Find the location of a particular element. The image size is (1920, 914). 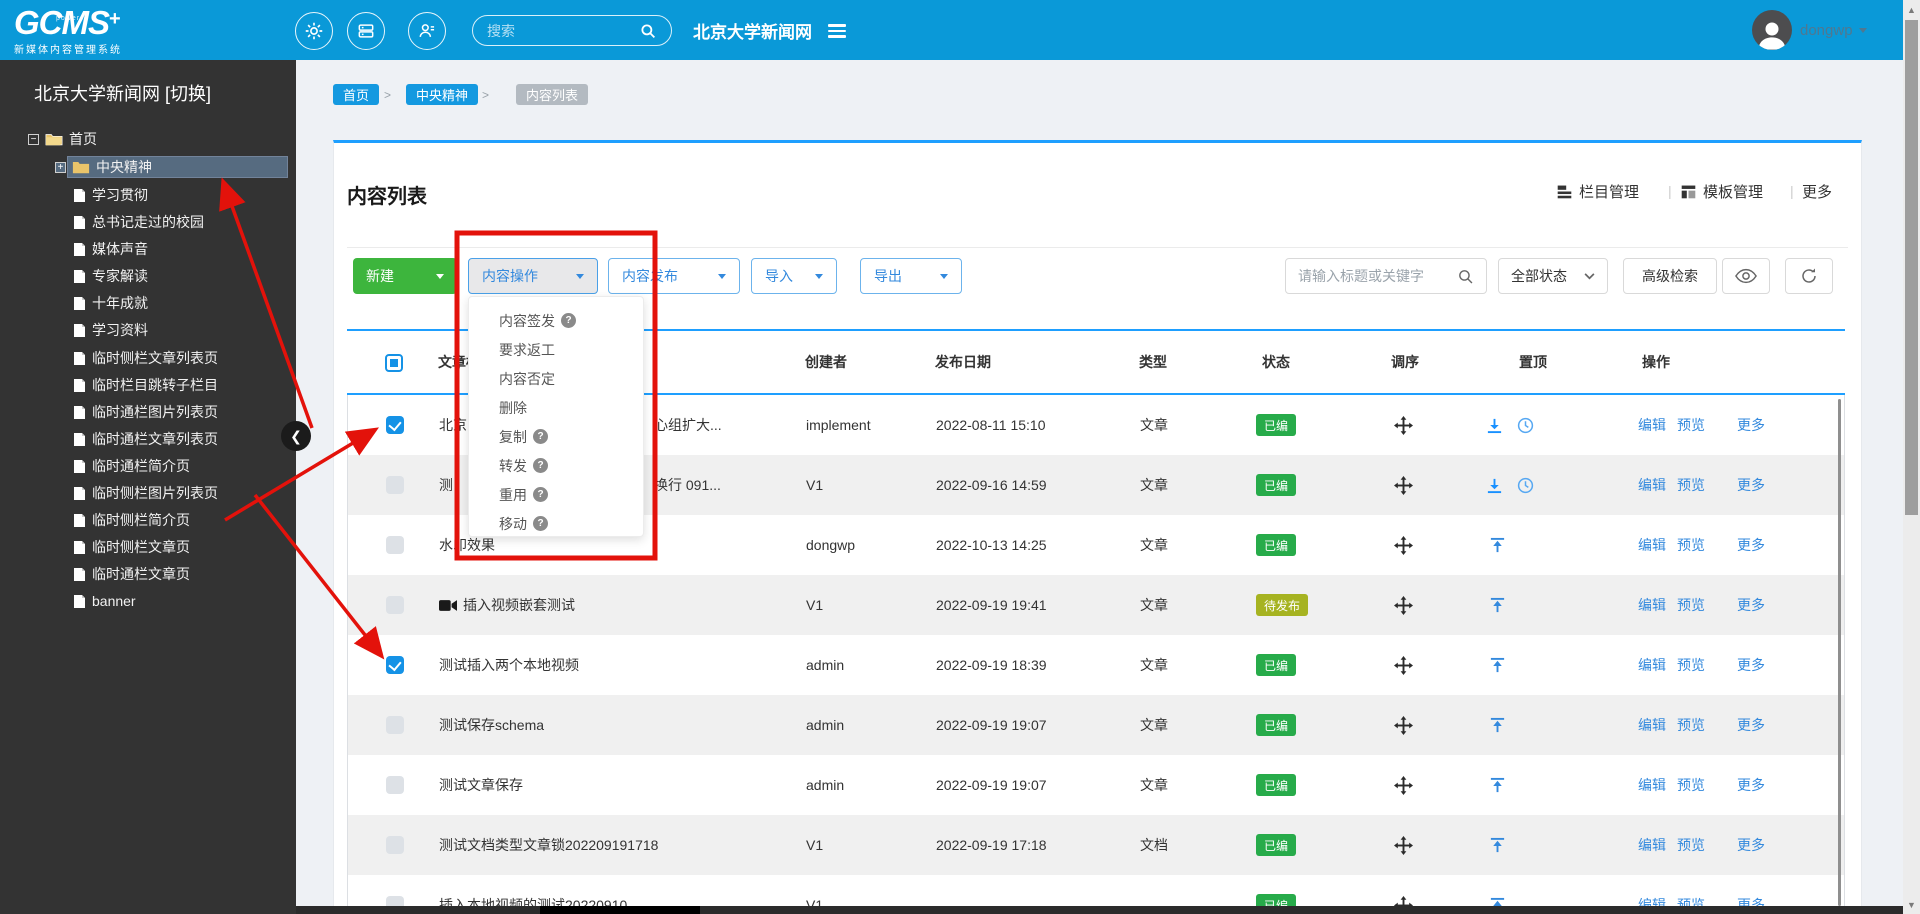

keyword-search-input: 请输入标题或关键字 is located at coordinates (1386, 276).